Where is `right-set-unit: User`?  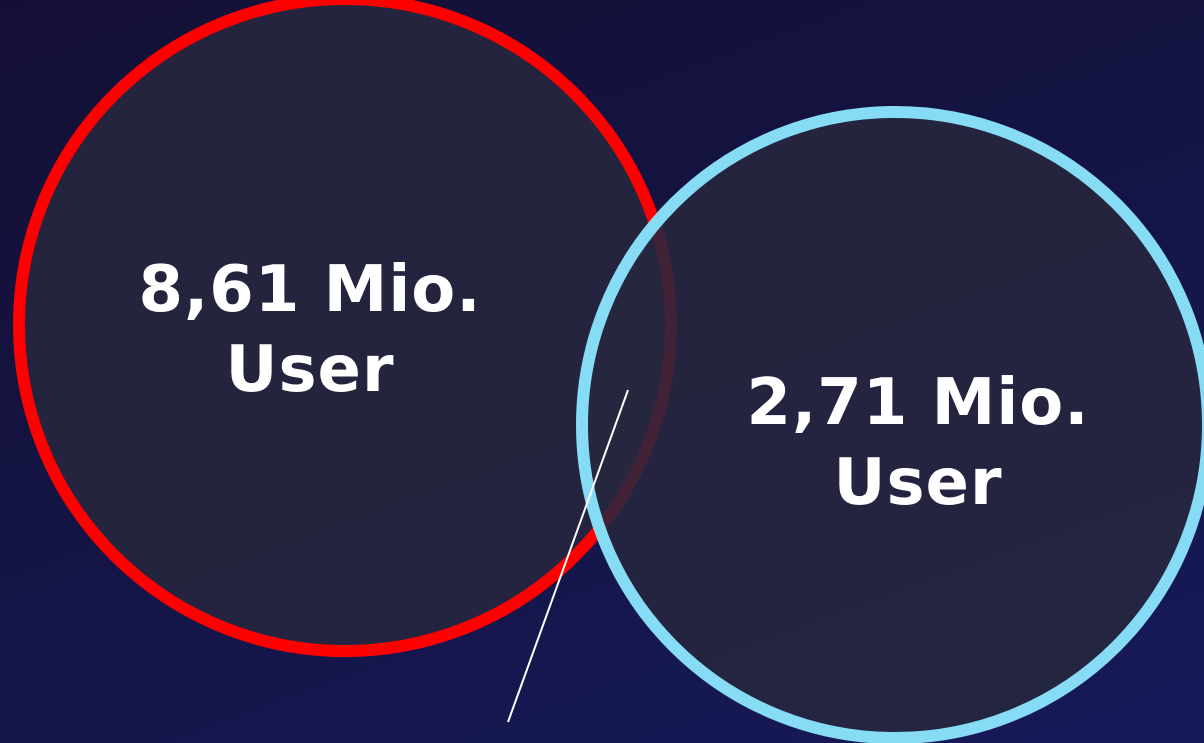 right-set-unit: User is located at coordinates (918, 483).